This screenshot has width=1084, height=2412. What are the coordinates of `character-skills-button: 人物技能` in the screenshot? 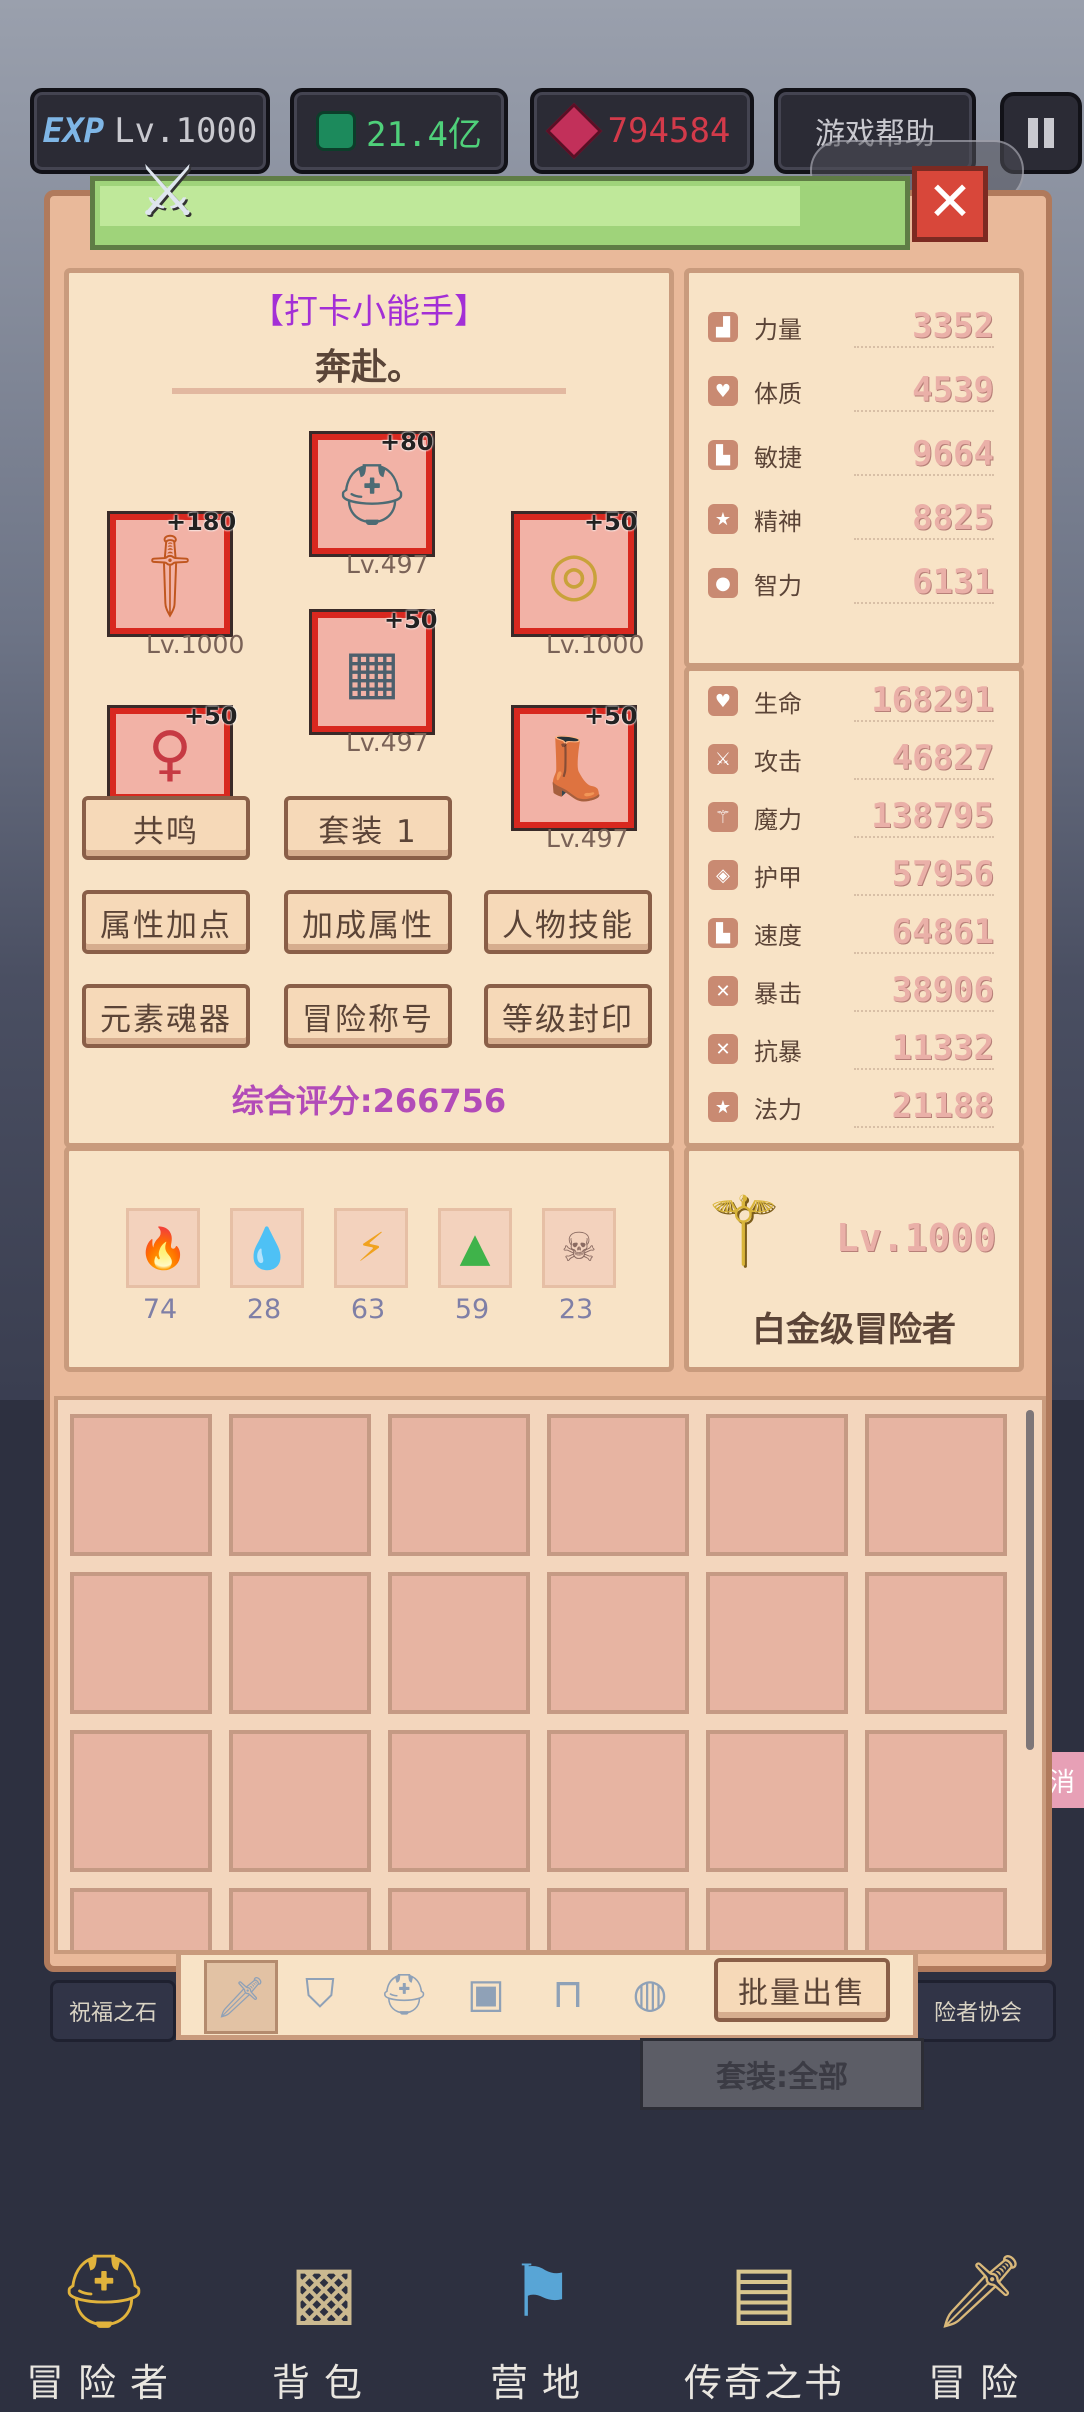 It's located at (568, 922).